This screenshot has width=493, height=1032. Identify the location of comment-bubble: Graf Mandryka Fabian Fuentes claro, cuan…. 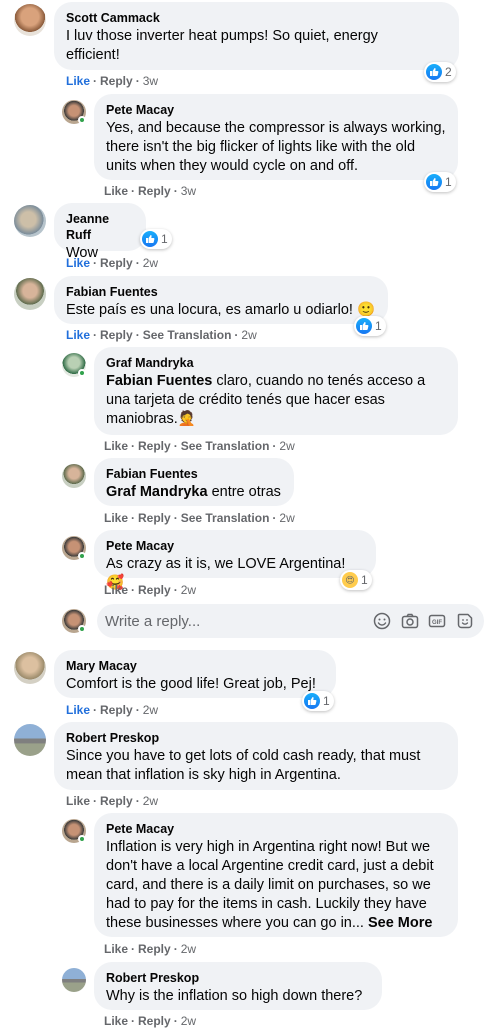
(276, 391).